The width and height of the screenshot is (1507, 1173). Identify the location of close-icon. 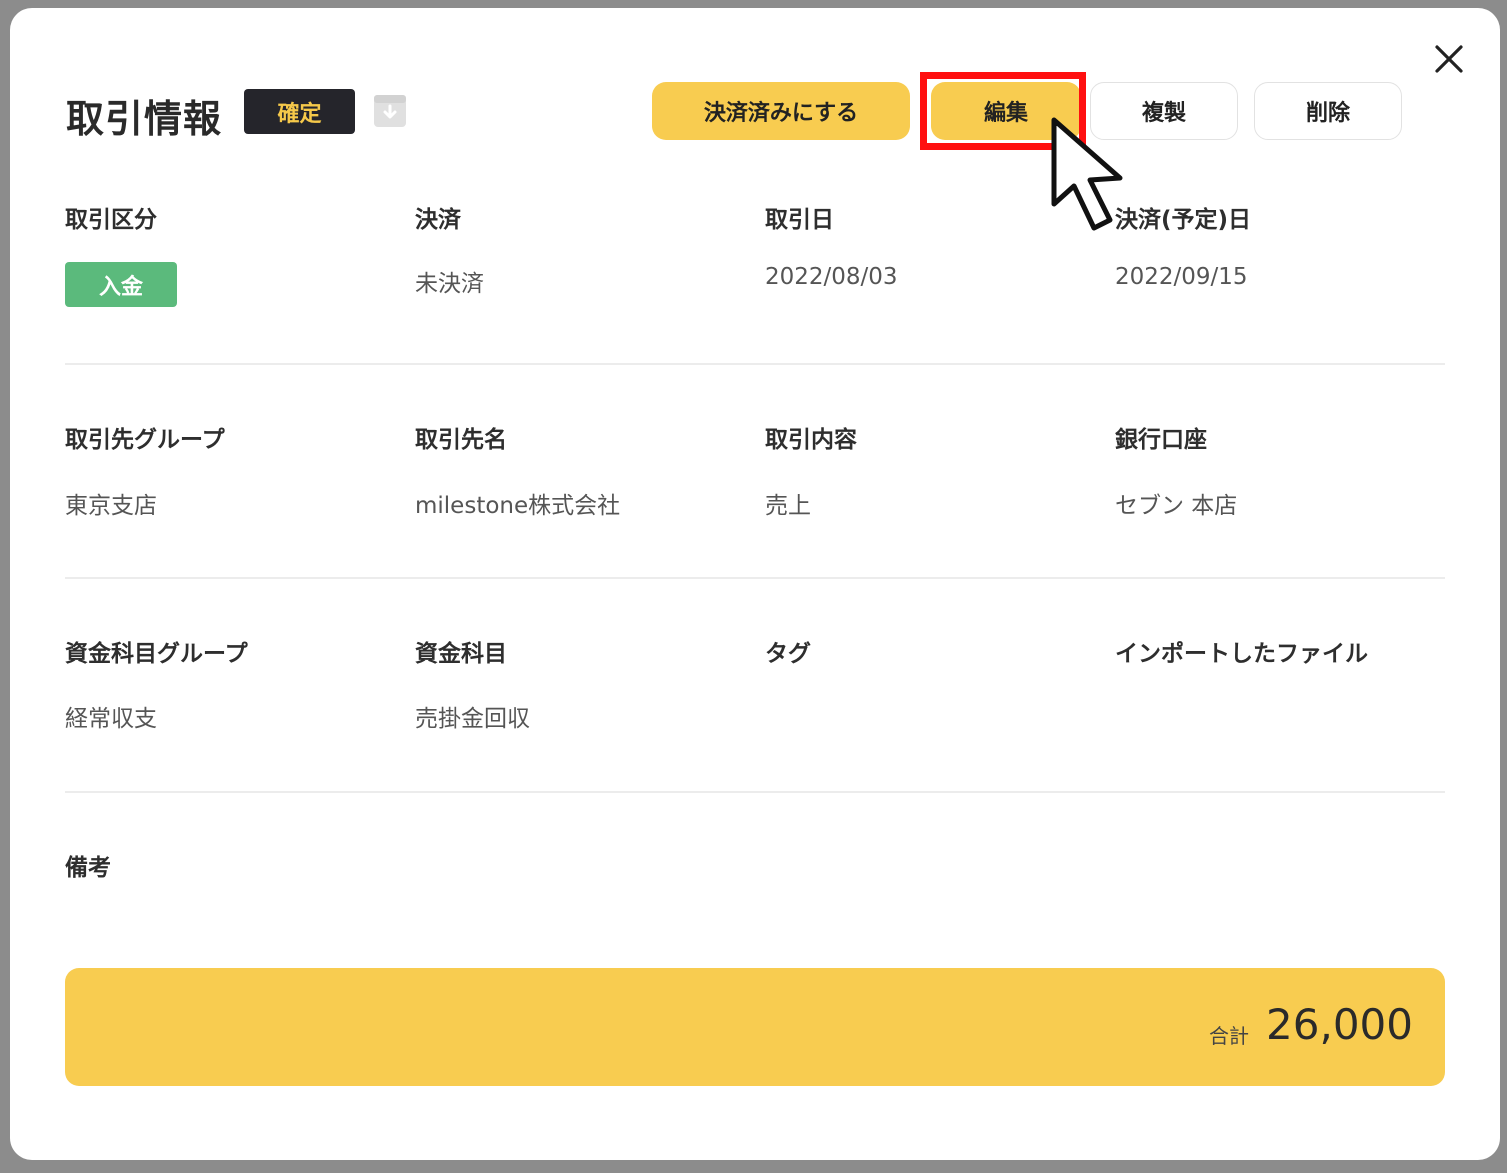
(1449, 59).